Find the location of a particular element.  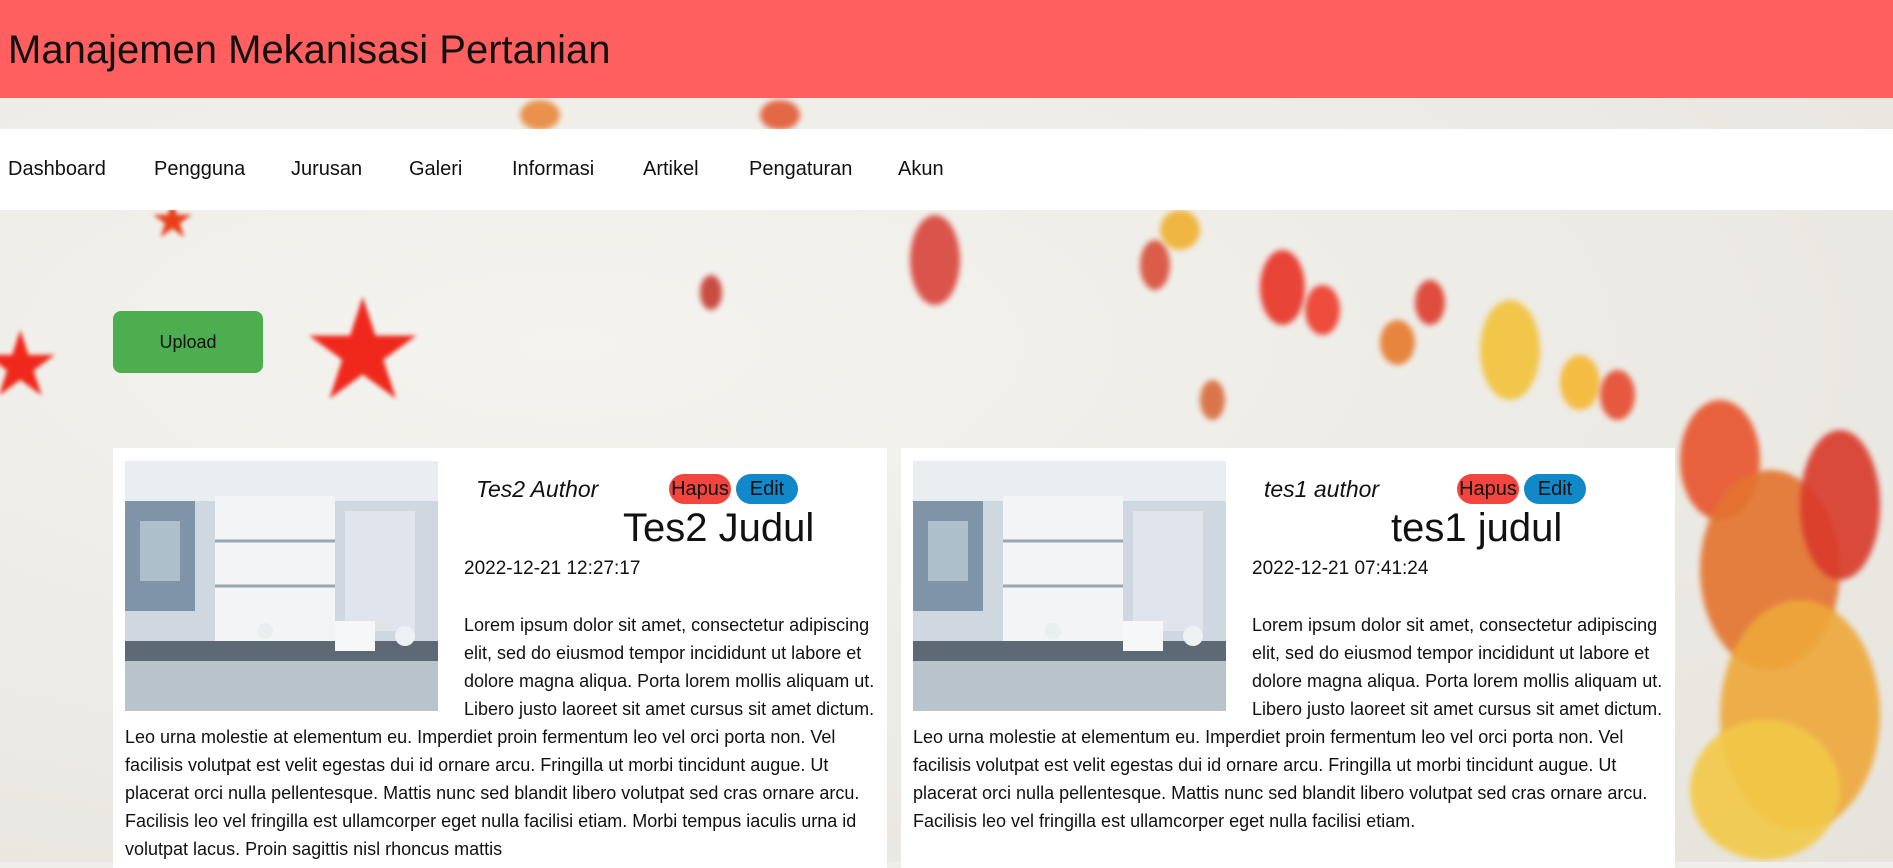

nav-item-dashboard: Dashboard is located at coordinates (57, 169).